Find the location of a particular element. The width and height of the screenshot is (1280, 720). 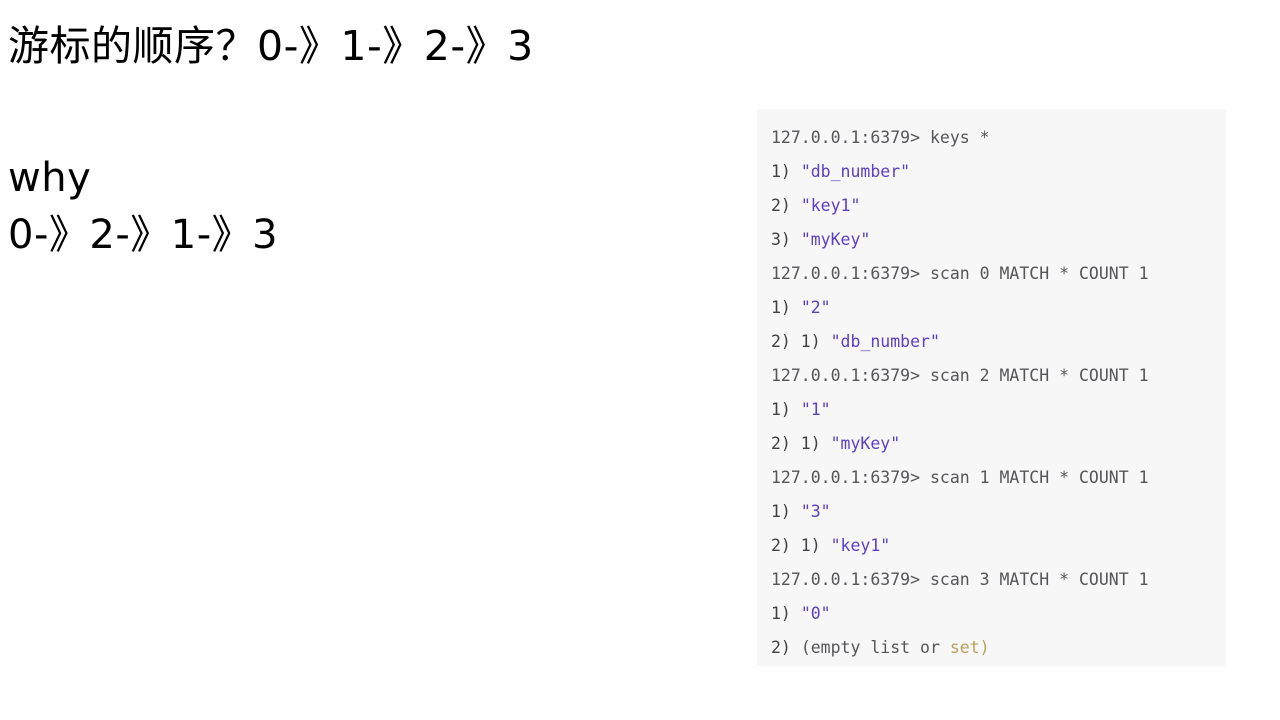

terminal-line: 1) "1" is located at coordinates (998, 410).